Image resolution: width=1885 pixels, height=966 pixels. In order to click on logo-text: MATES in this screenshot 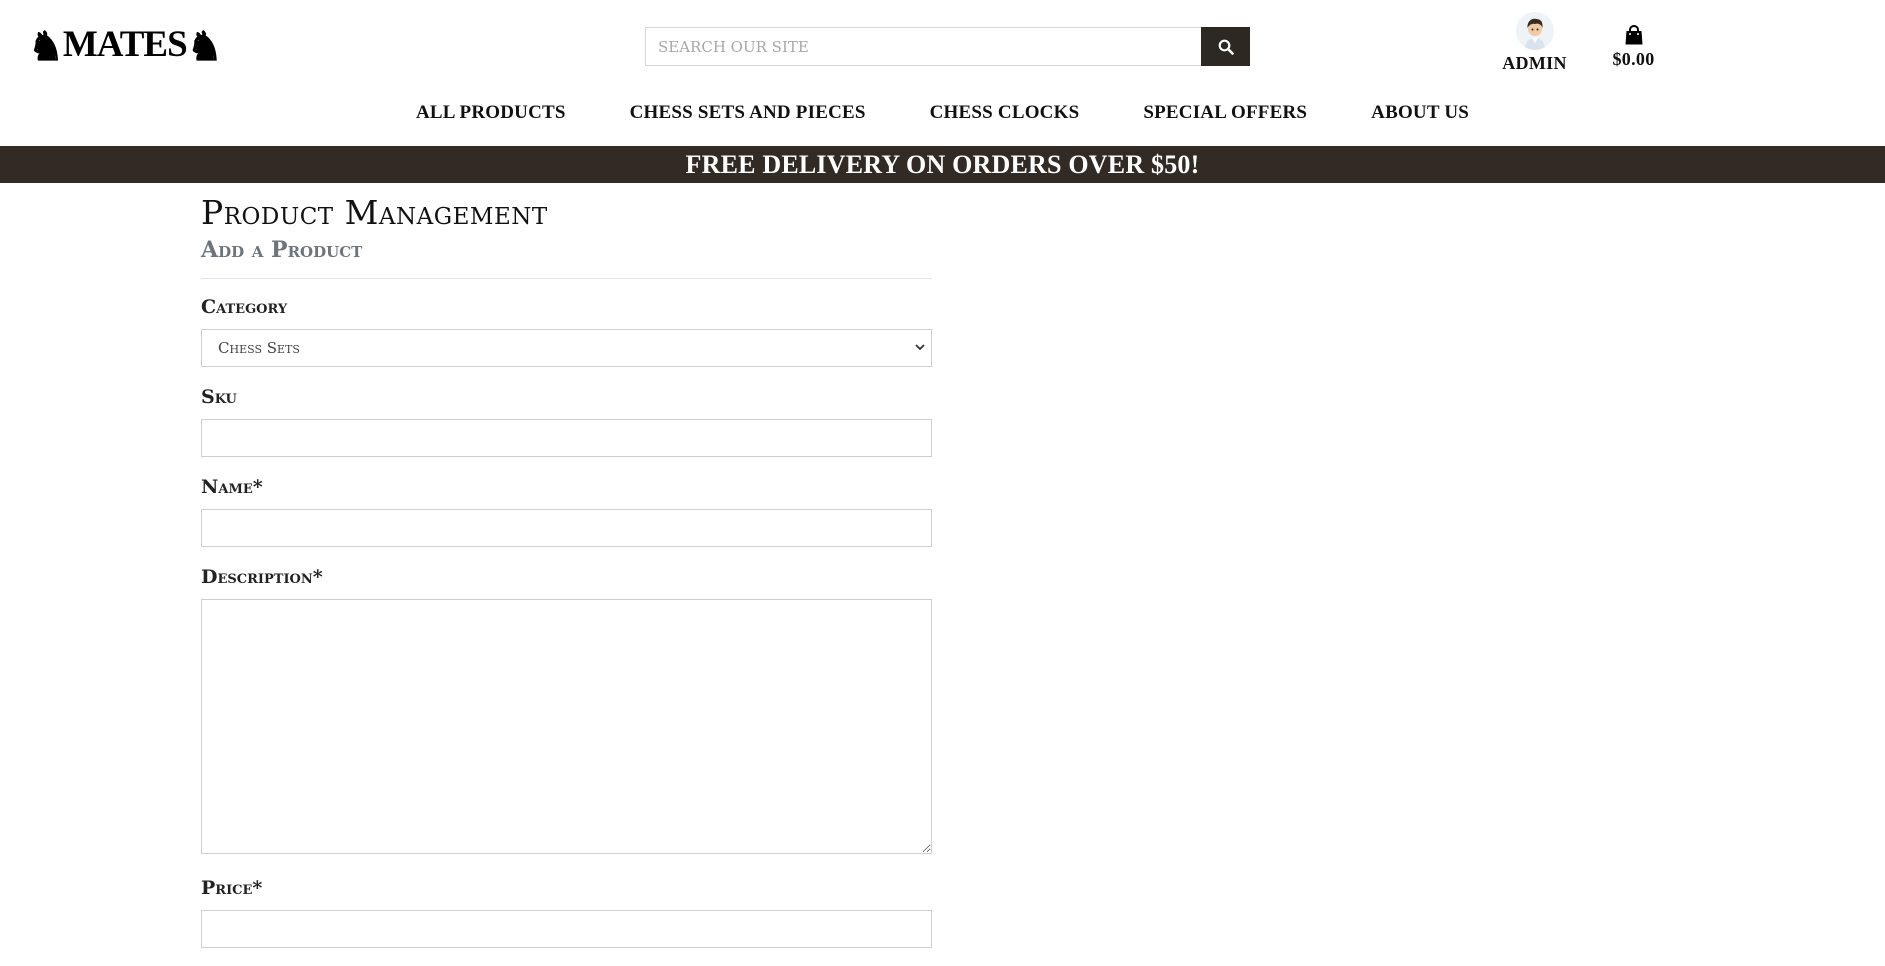, I will do `click(125, 44)`.